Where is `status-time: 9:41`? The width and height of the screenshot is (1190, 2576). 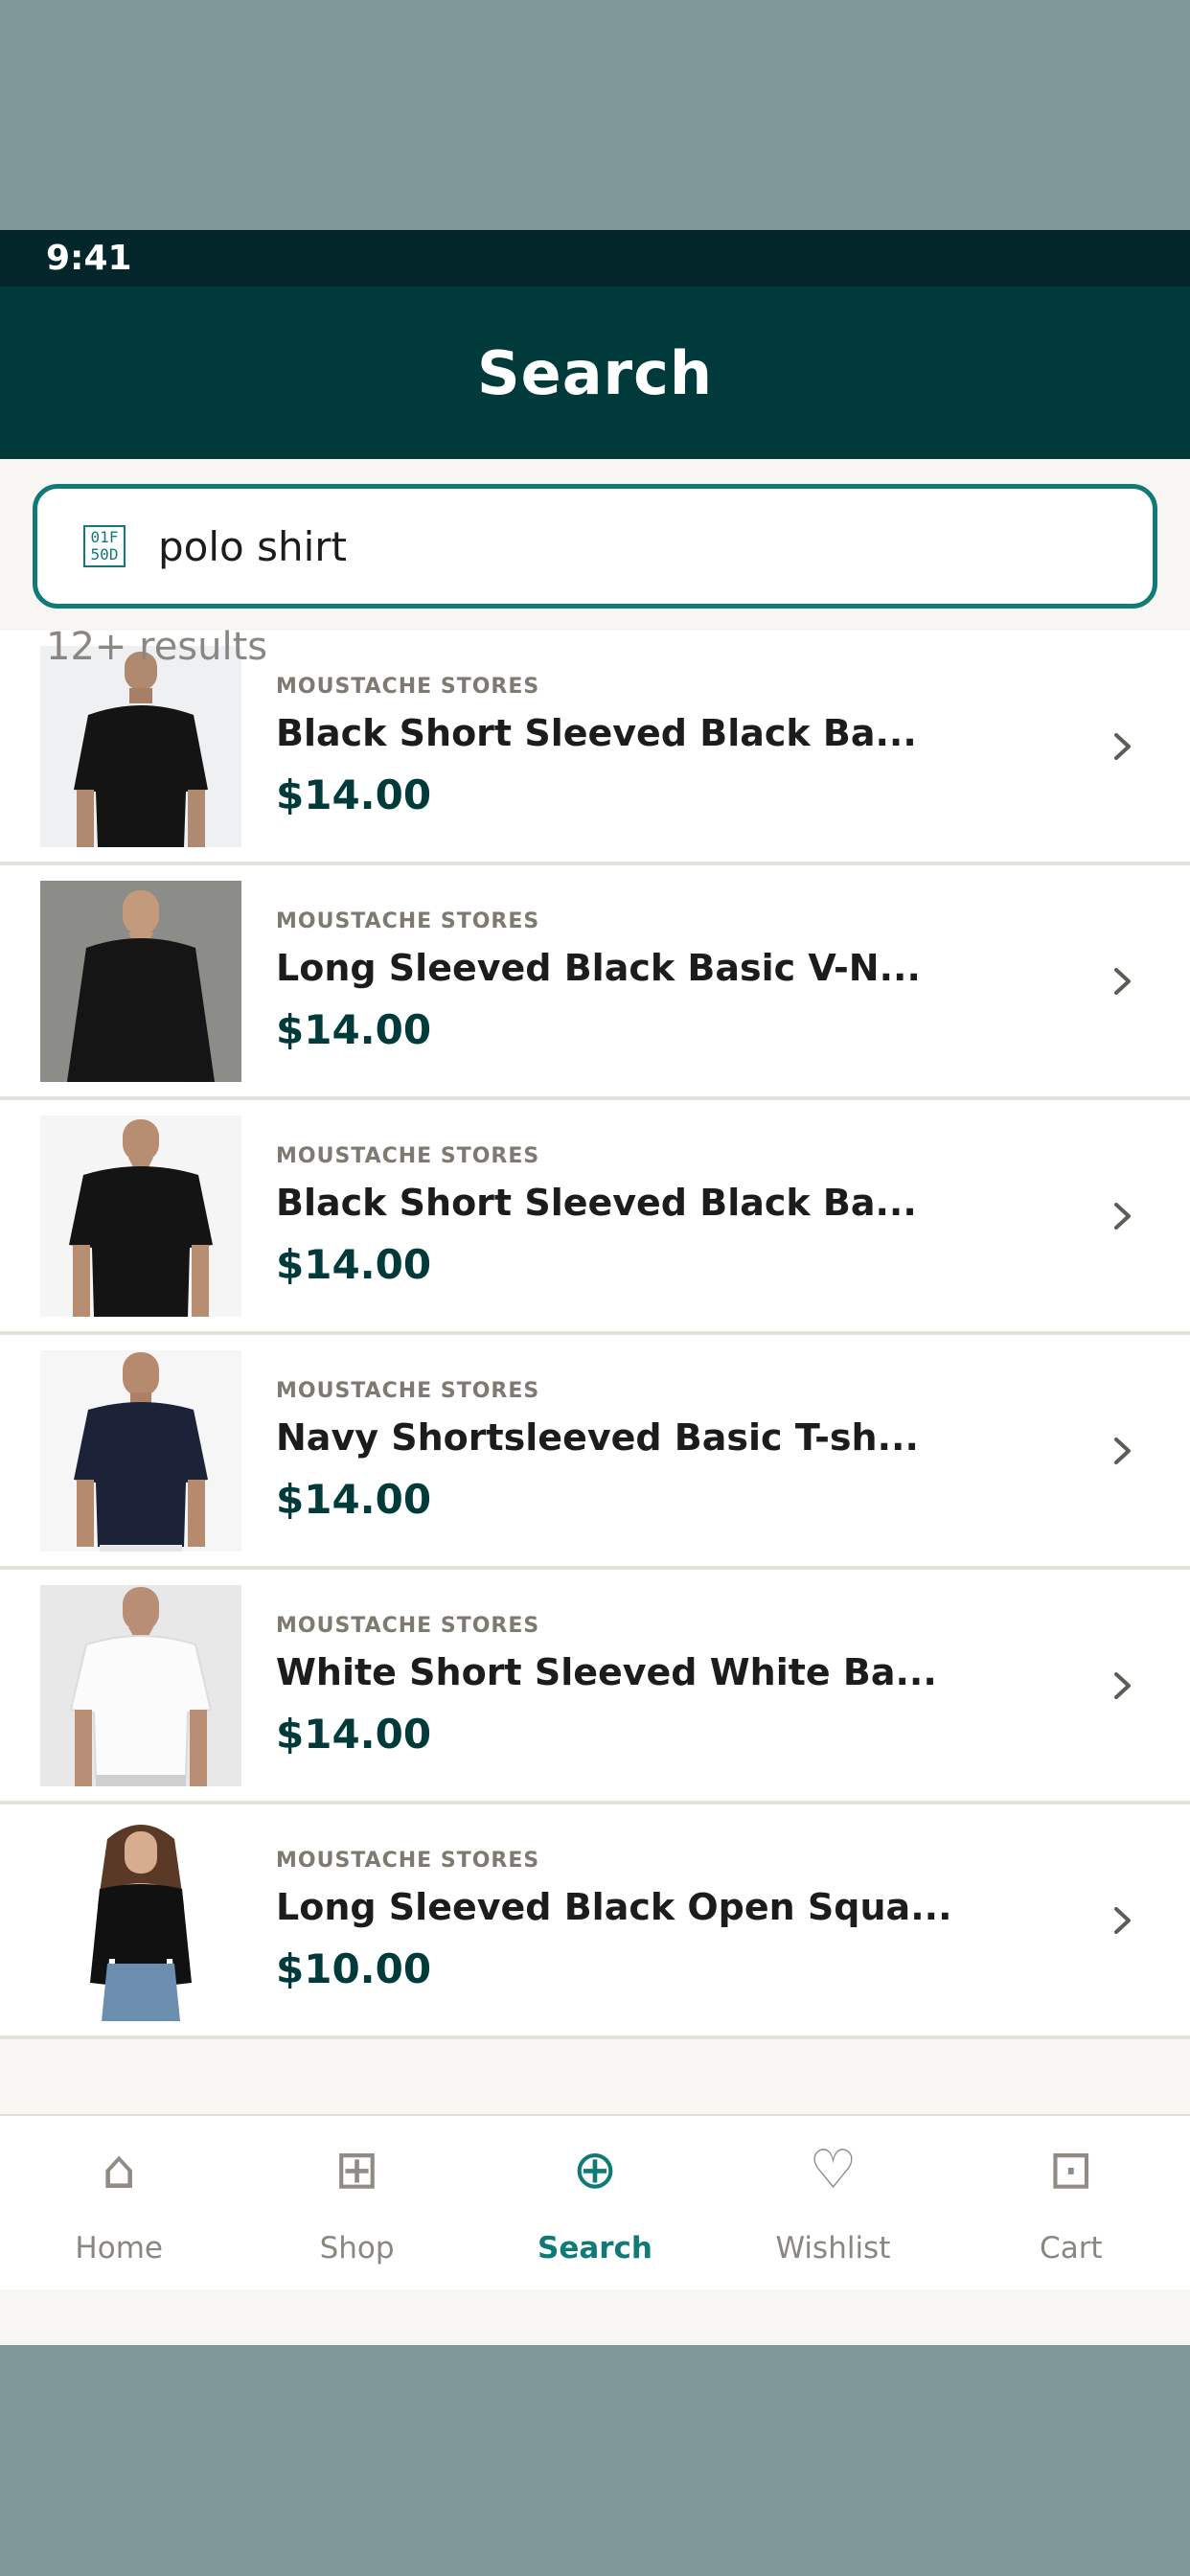 status-time: 9:41 is located at coordinates (89, 258).